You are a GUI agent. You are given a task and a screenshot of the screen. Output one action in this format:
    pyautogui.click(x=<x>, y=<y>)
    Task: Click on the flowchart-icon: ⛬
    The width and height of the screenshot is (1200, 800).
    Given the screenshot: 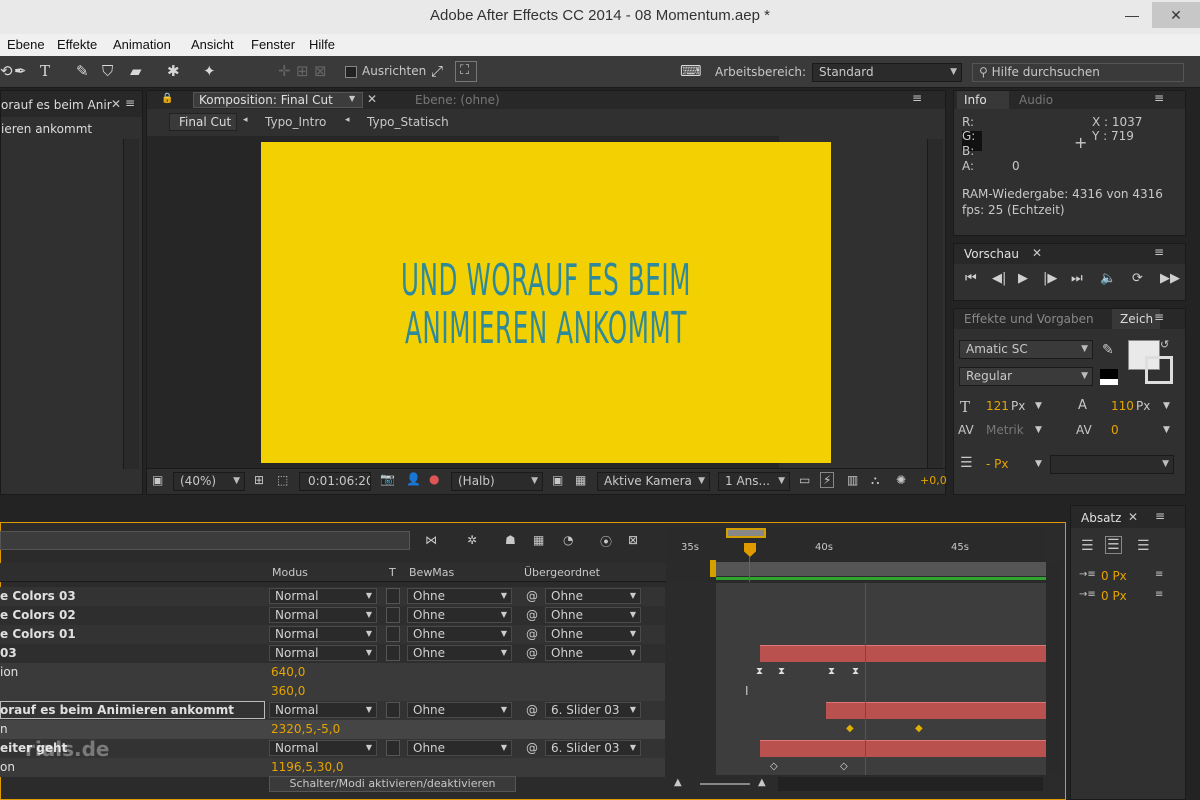 What is the action you would take?
    pyautogui.click(x=875, y=480)
    